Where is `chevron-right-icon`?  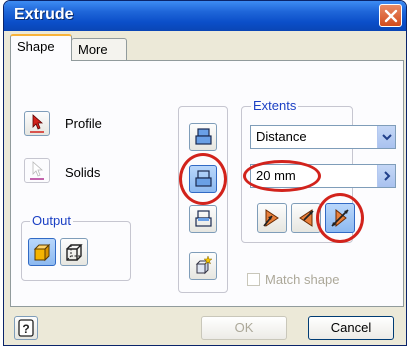
chevron-right-icon is located at coordinates (387, 176).